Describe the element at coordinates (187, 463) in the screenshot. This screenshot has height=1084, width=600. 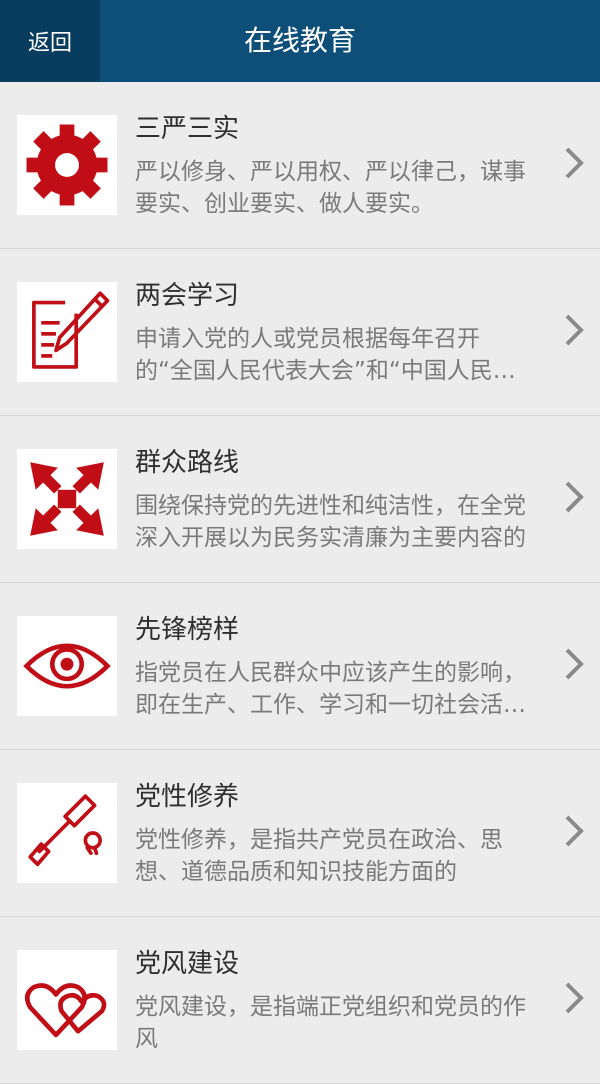
I see `item-title: 群众路线` at that location.